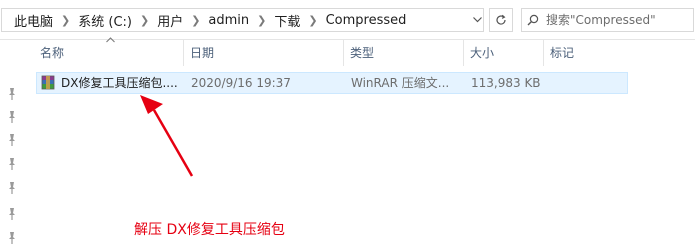  What do you see at coordinates (209, 230) in the screenshot?
I see `annotation-label: 解压 DX修复工具压缩包` at bounding box center [209, 230].